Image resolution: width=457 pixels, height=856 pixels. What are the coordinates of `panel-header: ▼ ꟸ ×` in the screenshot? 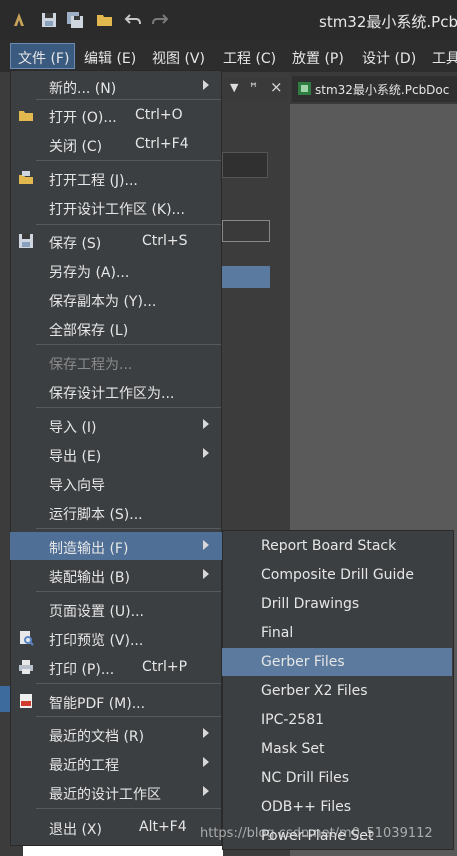 It's located at (255, 89).